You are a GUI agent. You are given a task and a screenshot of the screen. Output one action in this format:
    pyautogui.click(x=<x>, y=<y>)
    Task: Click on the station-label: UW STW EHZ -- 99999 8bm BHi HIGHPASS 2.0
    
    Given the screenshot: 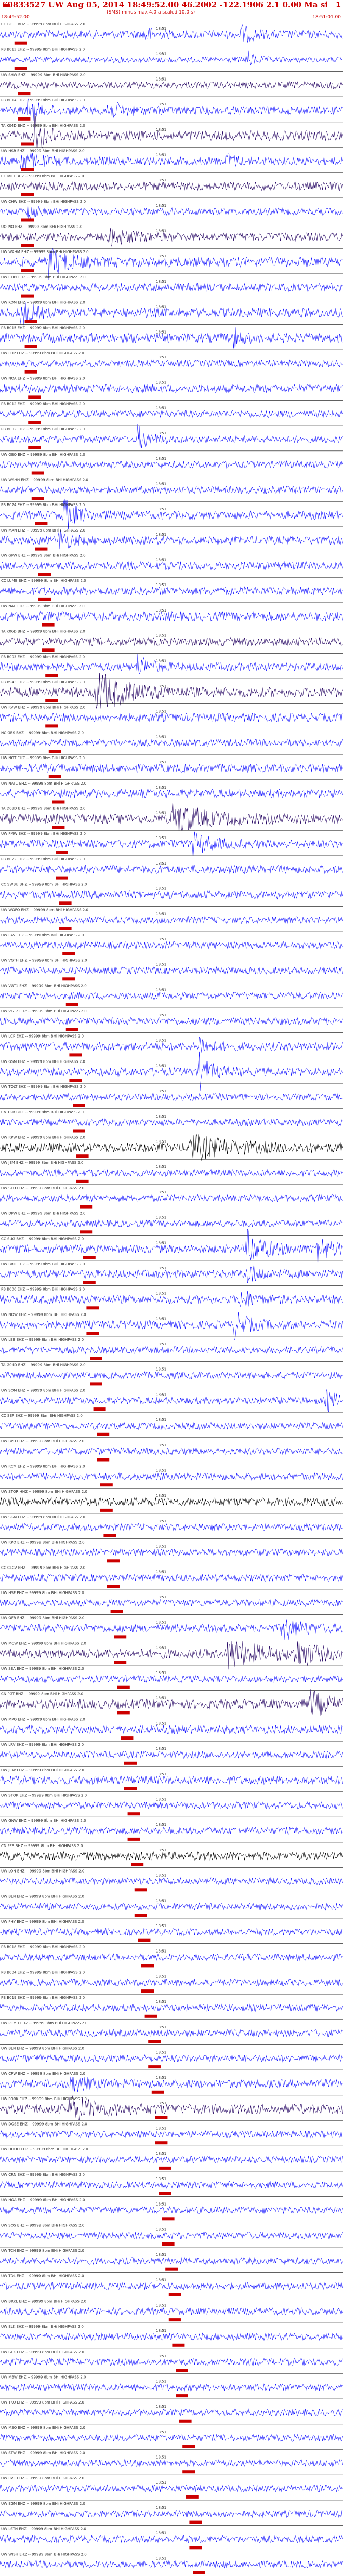 What is the action you would take?
    pyautogui.click(x=43, y=2453)
    